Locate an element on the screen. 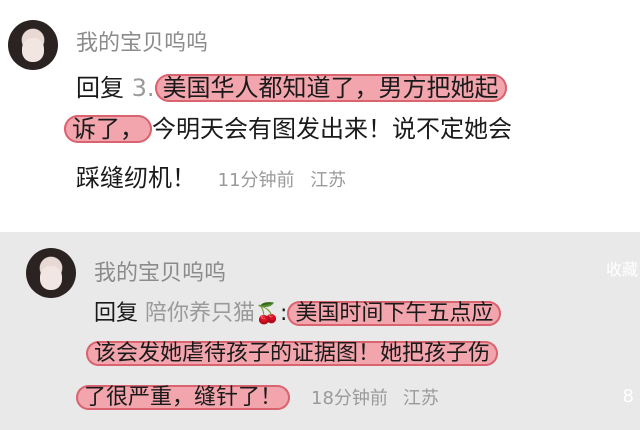  comment-line-3: 了很严重，缝针了！ 18分钟前 江苏 is located at coordinates (257, 398).